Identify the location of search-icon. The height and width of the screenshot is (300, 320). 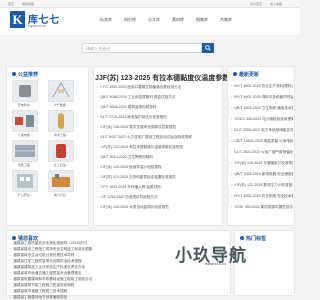
(208, 48).